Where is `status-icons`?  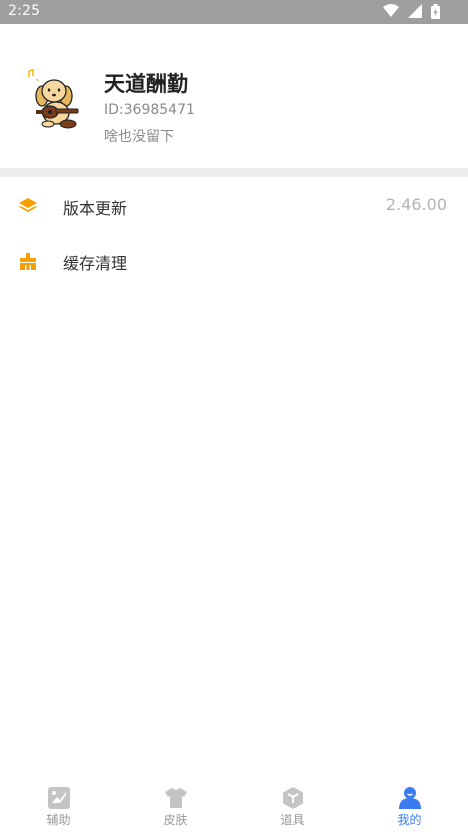 status-icons is located at coordinates (409, 12).